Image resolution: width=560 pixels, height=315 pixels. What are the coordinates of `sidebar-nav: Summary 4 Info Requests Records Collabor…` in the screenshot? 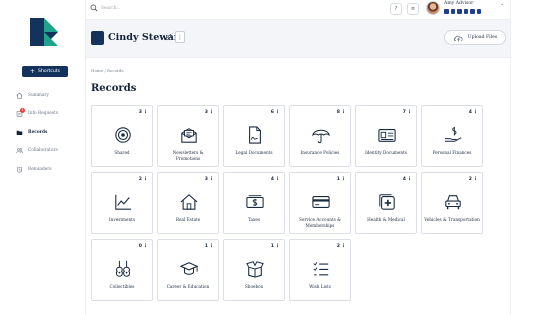 It's located at (49, 132).